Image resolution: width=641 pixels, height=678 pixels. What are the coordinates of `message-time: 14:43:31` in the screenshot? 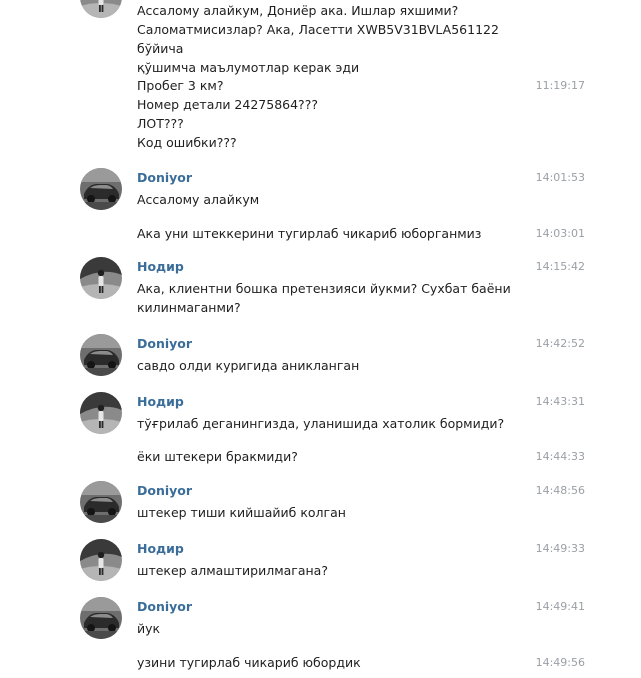 It's located at (560, 401).